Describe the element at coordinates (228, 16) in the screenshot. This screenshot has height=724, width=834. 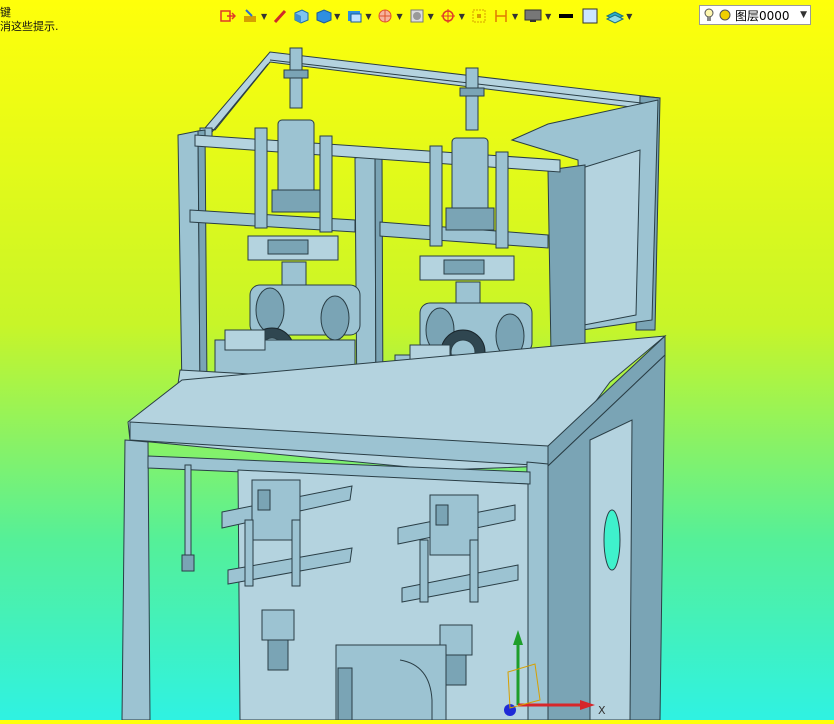
I see `exit-sketch-icon` at that location.